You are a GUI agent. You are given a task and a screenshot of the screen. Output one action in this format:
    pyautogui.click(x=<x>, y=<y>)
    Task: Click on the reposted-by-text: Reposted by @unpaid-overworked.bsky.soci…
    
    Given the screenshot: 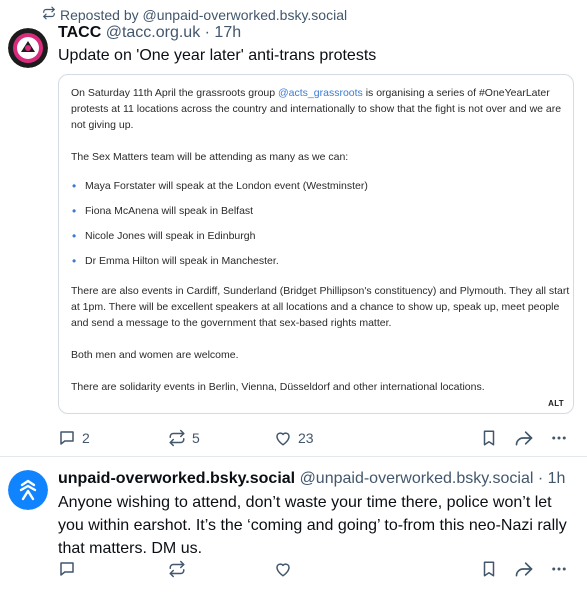 What is the action you would take?
    pyautogui.click(x=204, y=14)
    